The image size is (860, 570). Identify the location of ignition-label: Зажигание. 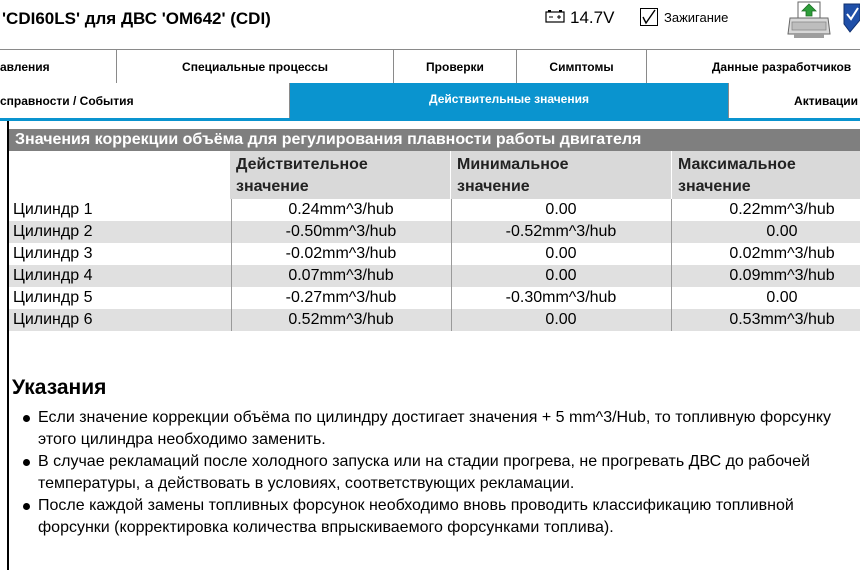
(696, 17).